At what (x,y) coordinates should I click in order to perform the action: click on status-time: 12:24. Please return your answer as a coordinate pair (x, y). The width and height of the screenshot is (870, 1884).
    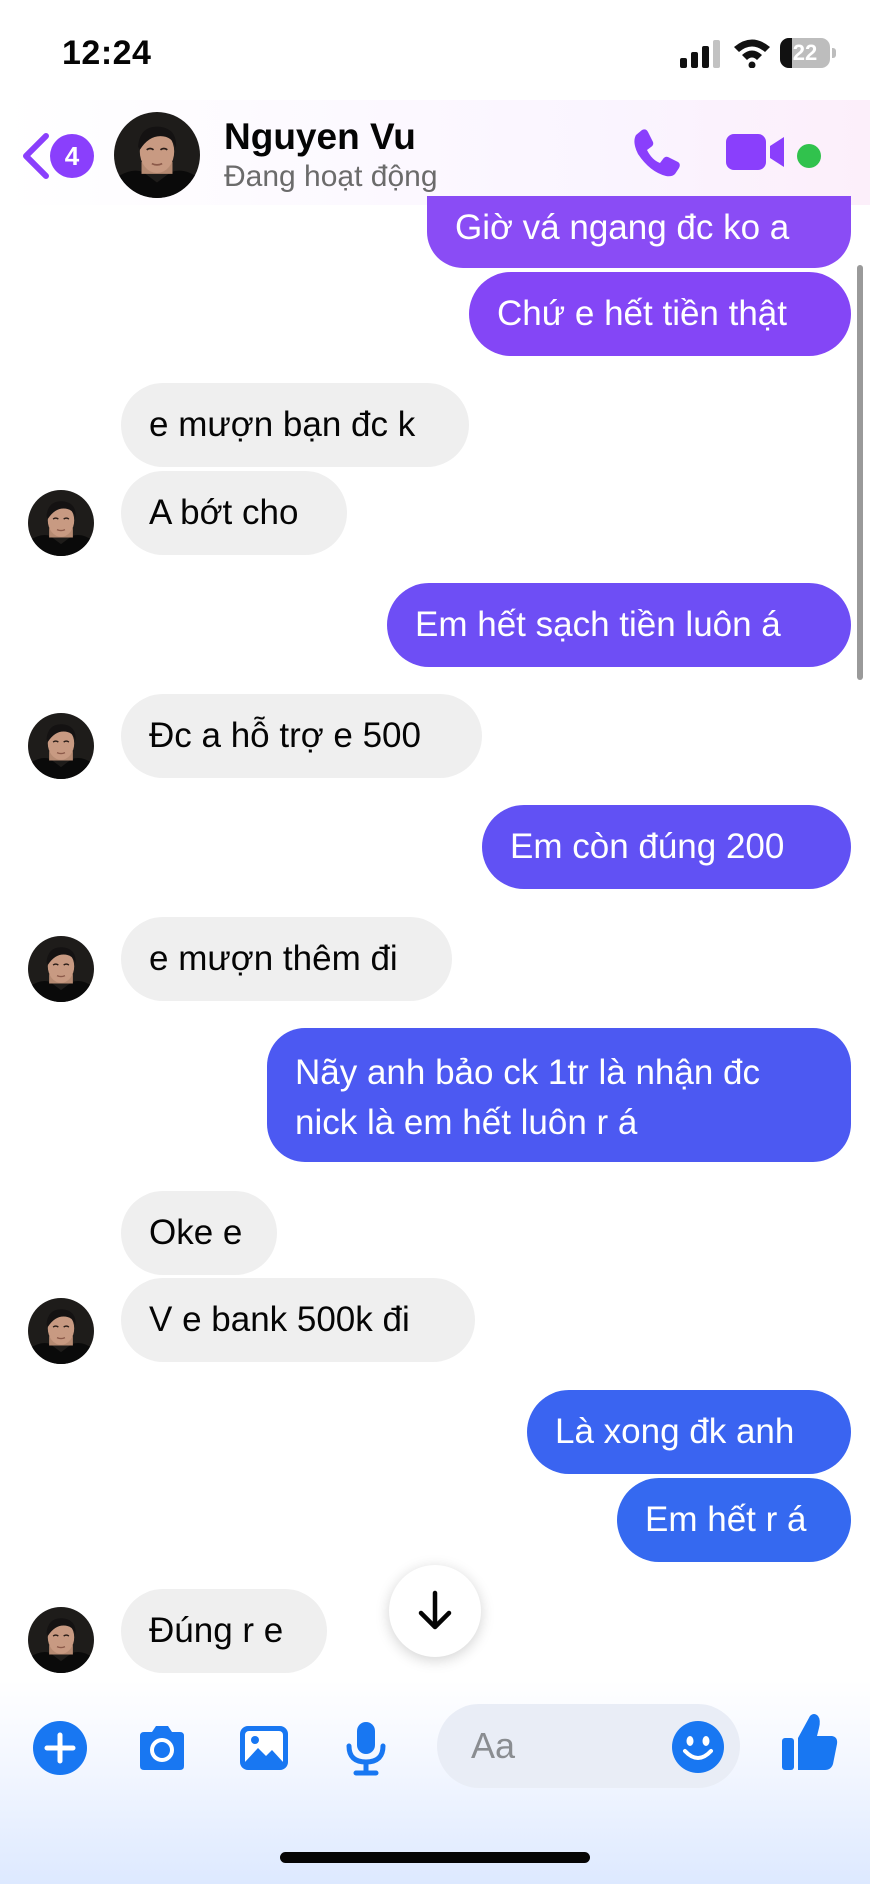
    Looking at the image, I should click on (107, 53).